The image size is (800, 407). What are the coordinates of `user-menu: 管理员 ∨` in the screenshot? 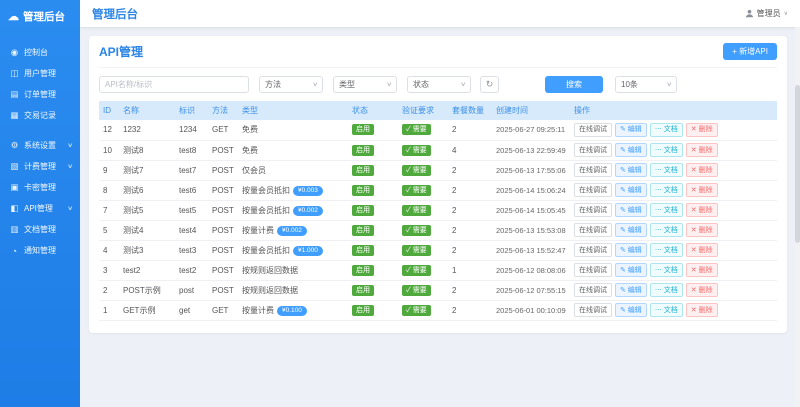 It's located at (766, 13).